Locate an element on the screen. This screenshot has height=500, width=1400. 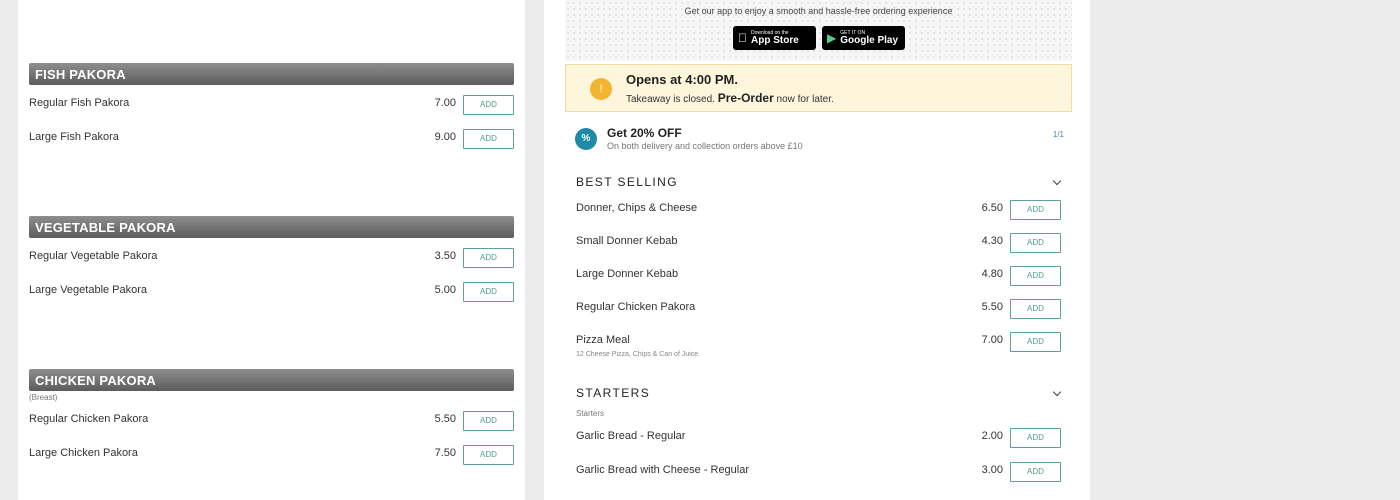
category-header-chicken-pakora: CHICKEN PAKORA is located at coordinates (271, 380).